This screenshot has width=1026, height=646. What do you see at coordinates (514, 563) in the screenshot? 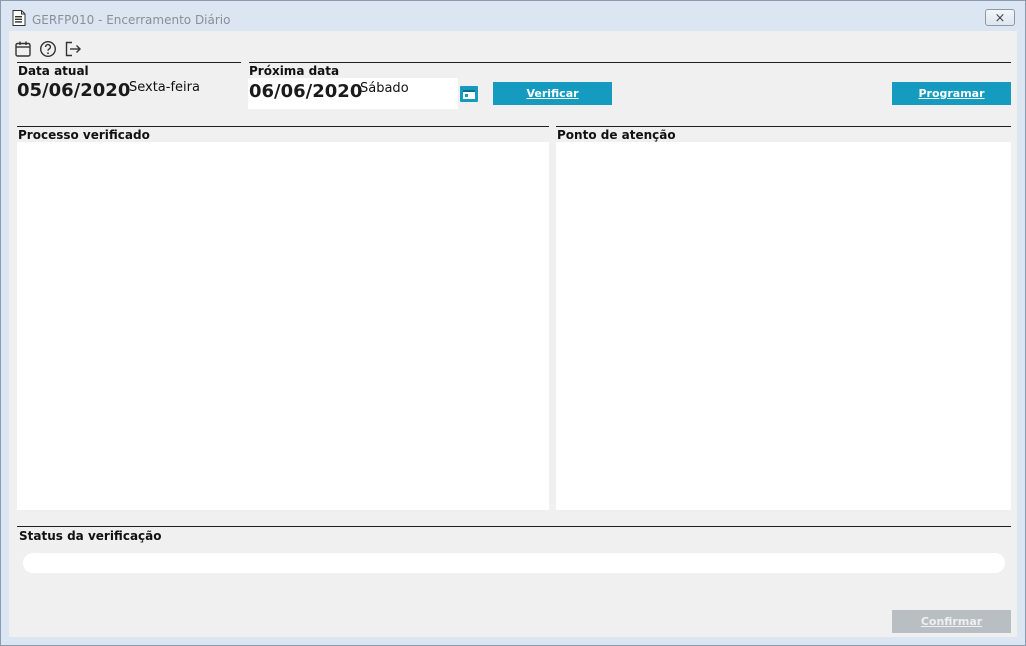
I see `status-progress-bar` at bounding box center [514, 563].